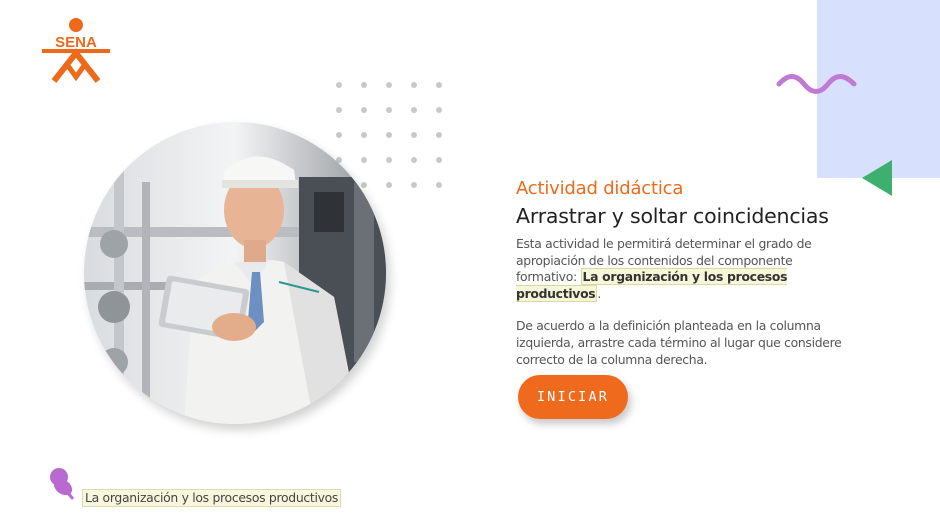 The width and height of the screenshot is (940, 528). I want to click on sena-logo-icon: SENA, so click(76, 50).